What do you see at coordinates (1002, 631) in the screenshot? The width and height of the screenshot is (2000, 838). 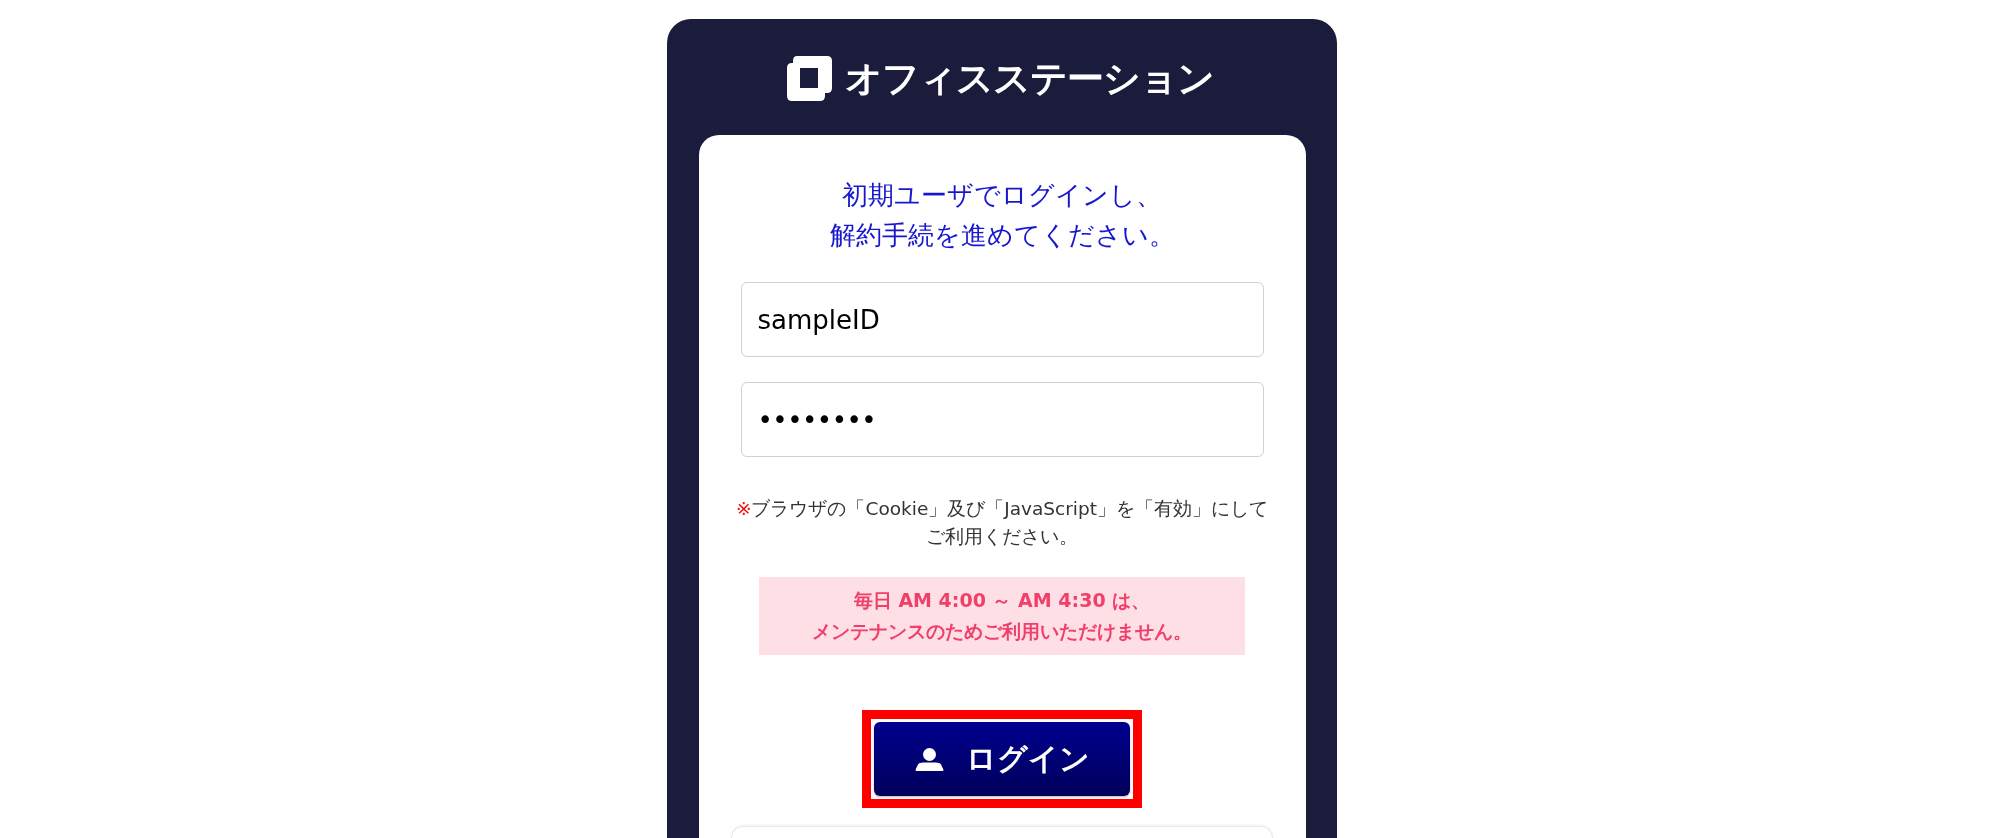 I see `maintenance-notice-line: メンテナンスのためご利用いただけません。` at bounding box center [1002, 631].